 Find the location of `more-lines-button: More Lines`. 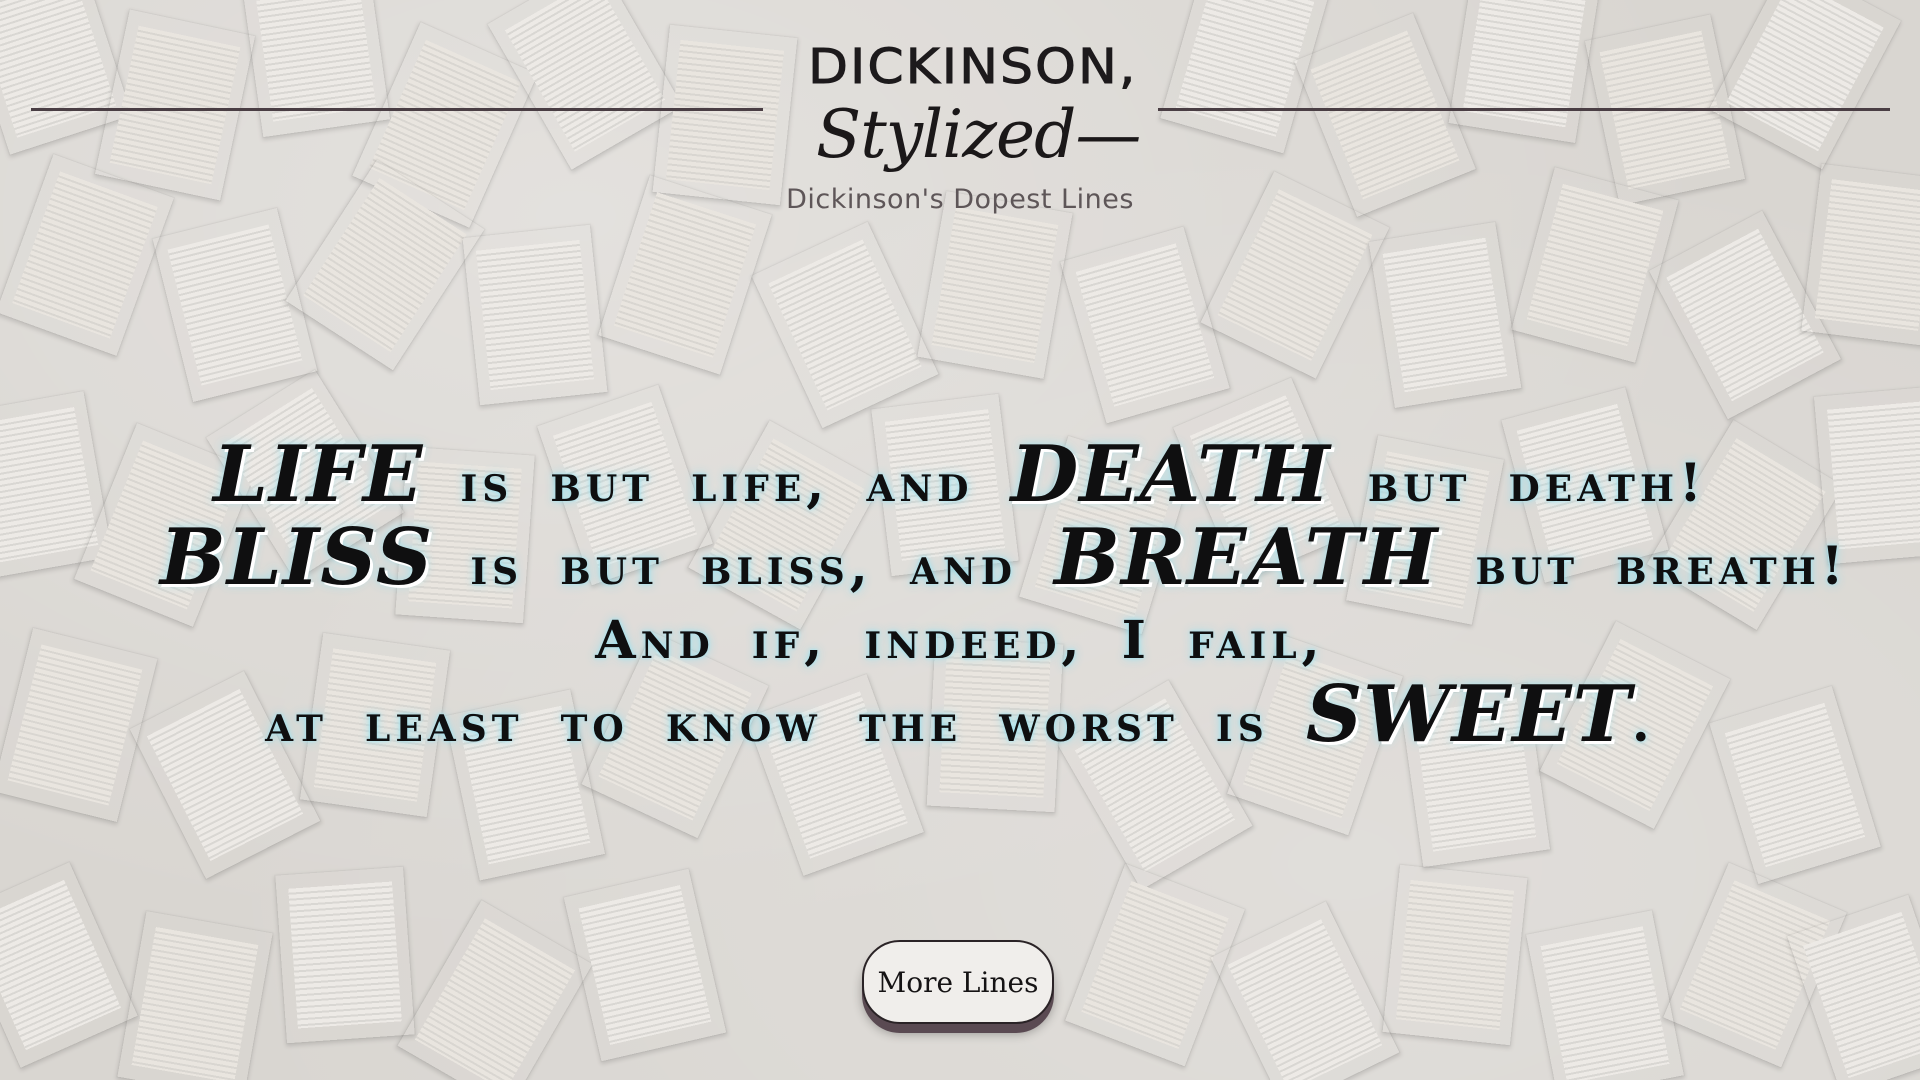

more-lines-button: More Lines is located at coordinates (958, 982).